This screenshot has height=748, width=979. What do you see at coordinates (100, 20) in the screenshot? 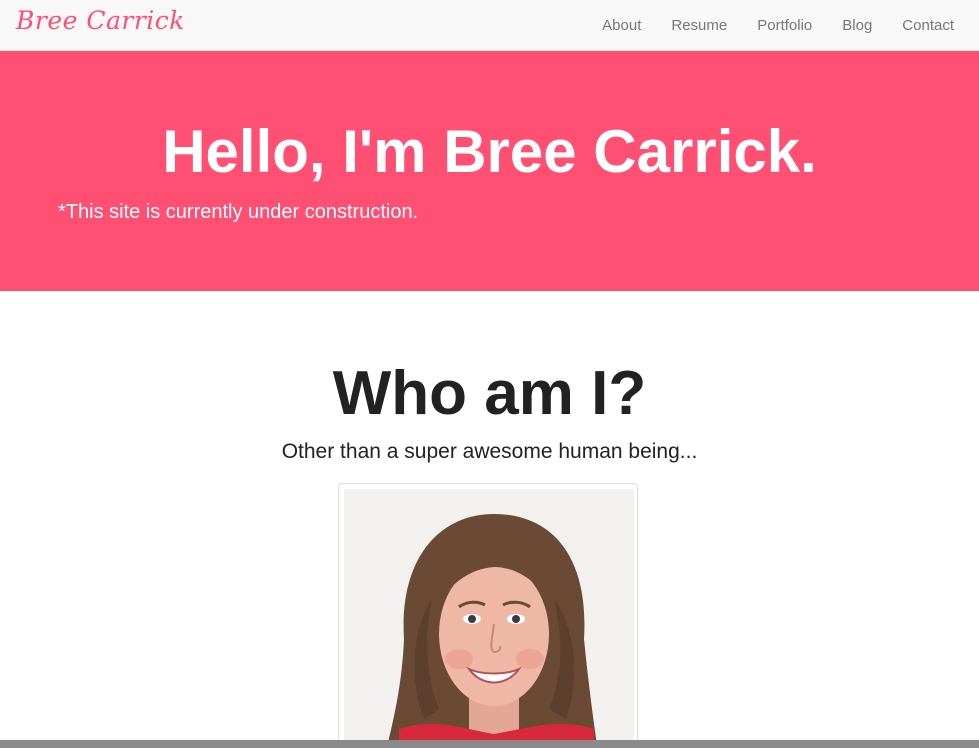
I see `brand-logo-link: Bree Carrick` at bounding box center [100, 20].